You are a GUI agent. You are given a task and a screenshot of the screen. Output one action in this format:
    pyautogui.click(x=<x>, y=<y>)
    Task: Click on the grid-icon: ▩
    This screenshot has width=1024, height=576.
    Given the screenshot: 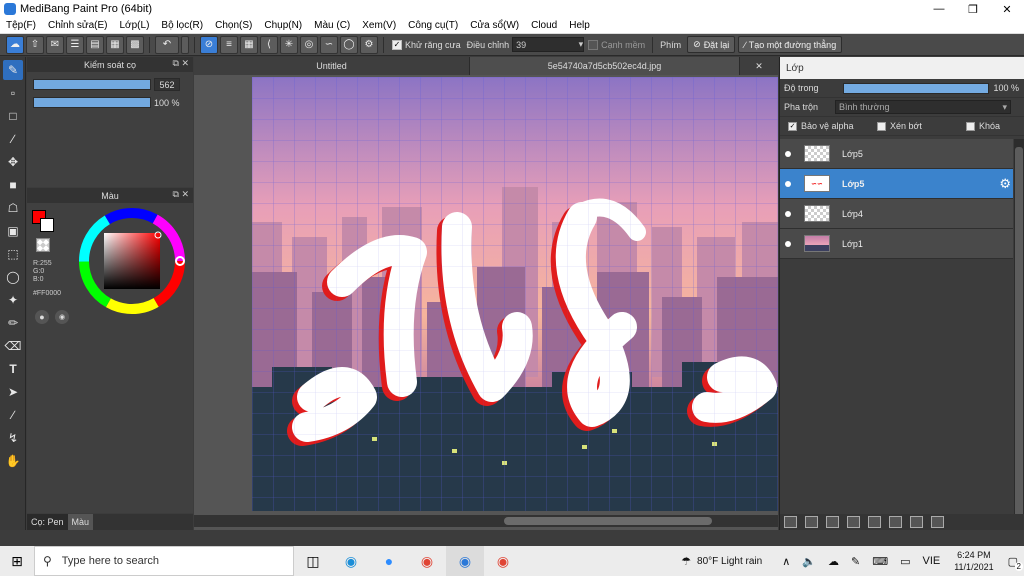 What is the action you would take?
    pyautogui.click(x=135, y=44)
    